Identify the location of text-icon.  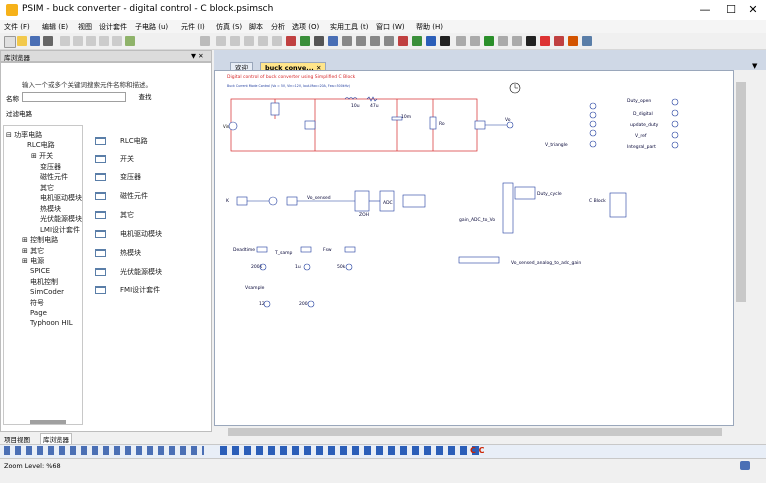
(531, 41).